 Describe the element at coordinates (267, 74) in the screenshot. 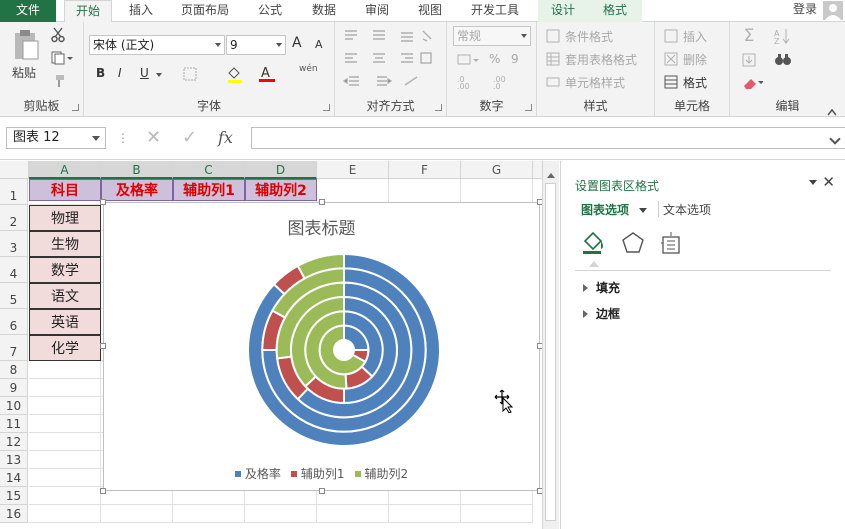

I see `font-color-icon: A` at that location.